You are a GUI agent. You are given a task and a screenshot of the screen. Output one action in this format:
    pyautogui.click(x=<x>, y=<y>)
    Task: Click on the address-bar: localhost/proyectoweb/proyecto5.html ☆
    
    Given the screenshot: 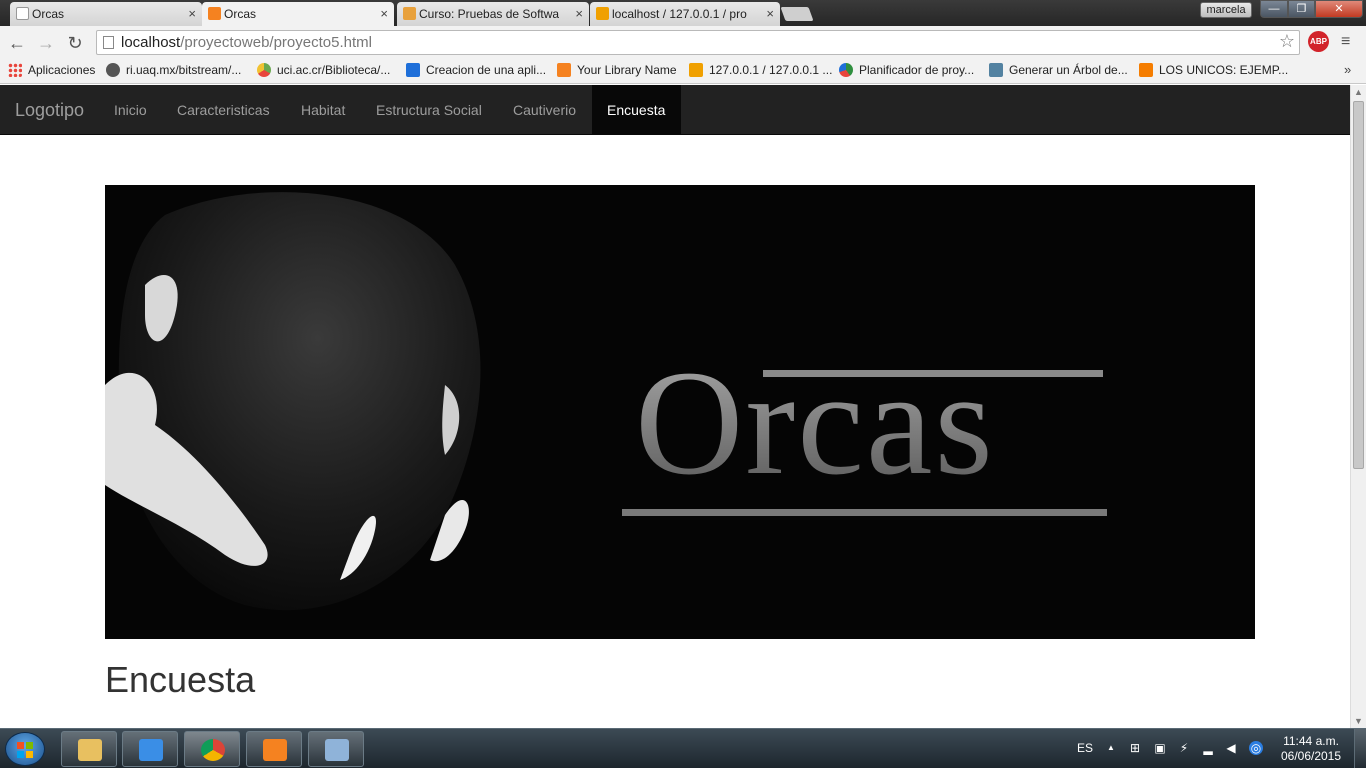 What is the action you would take?
    pyautogui.click(x=698, y=42)
    